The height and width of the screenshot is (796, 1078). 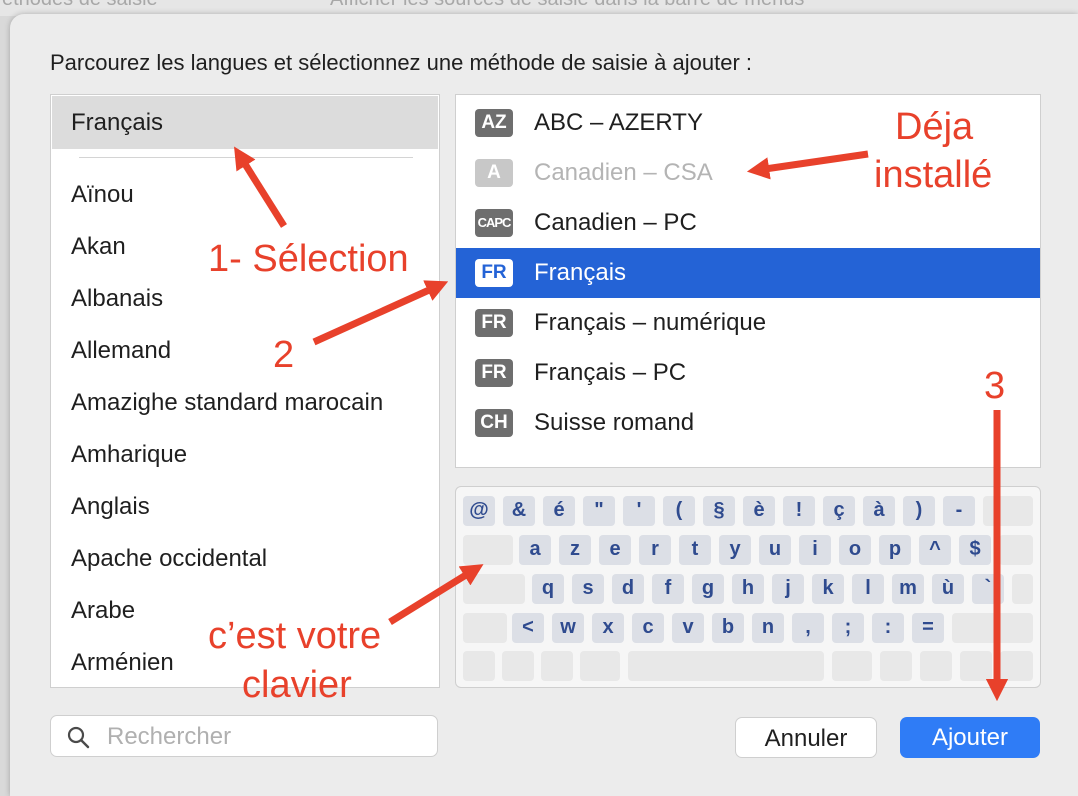 I want to click on annotation-arrow-step2, so click(x=380, y=313).